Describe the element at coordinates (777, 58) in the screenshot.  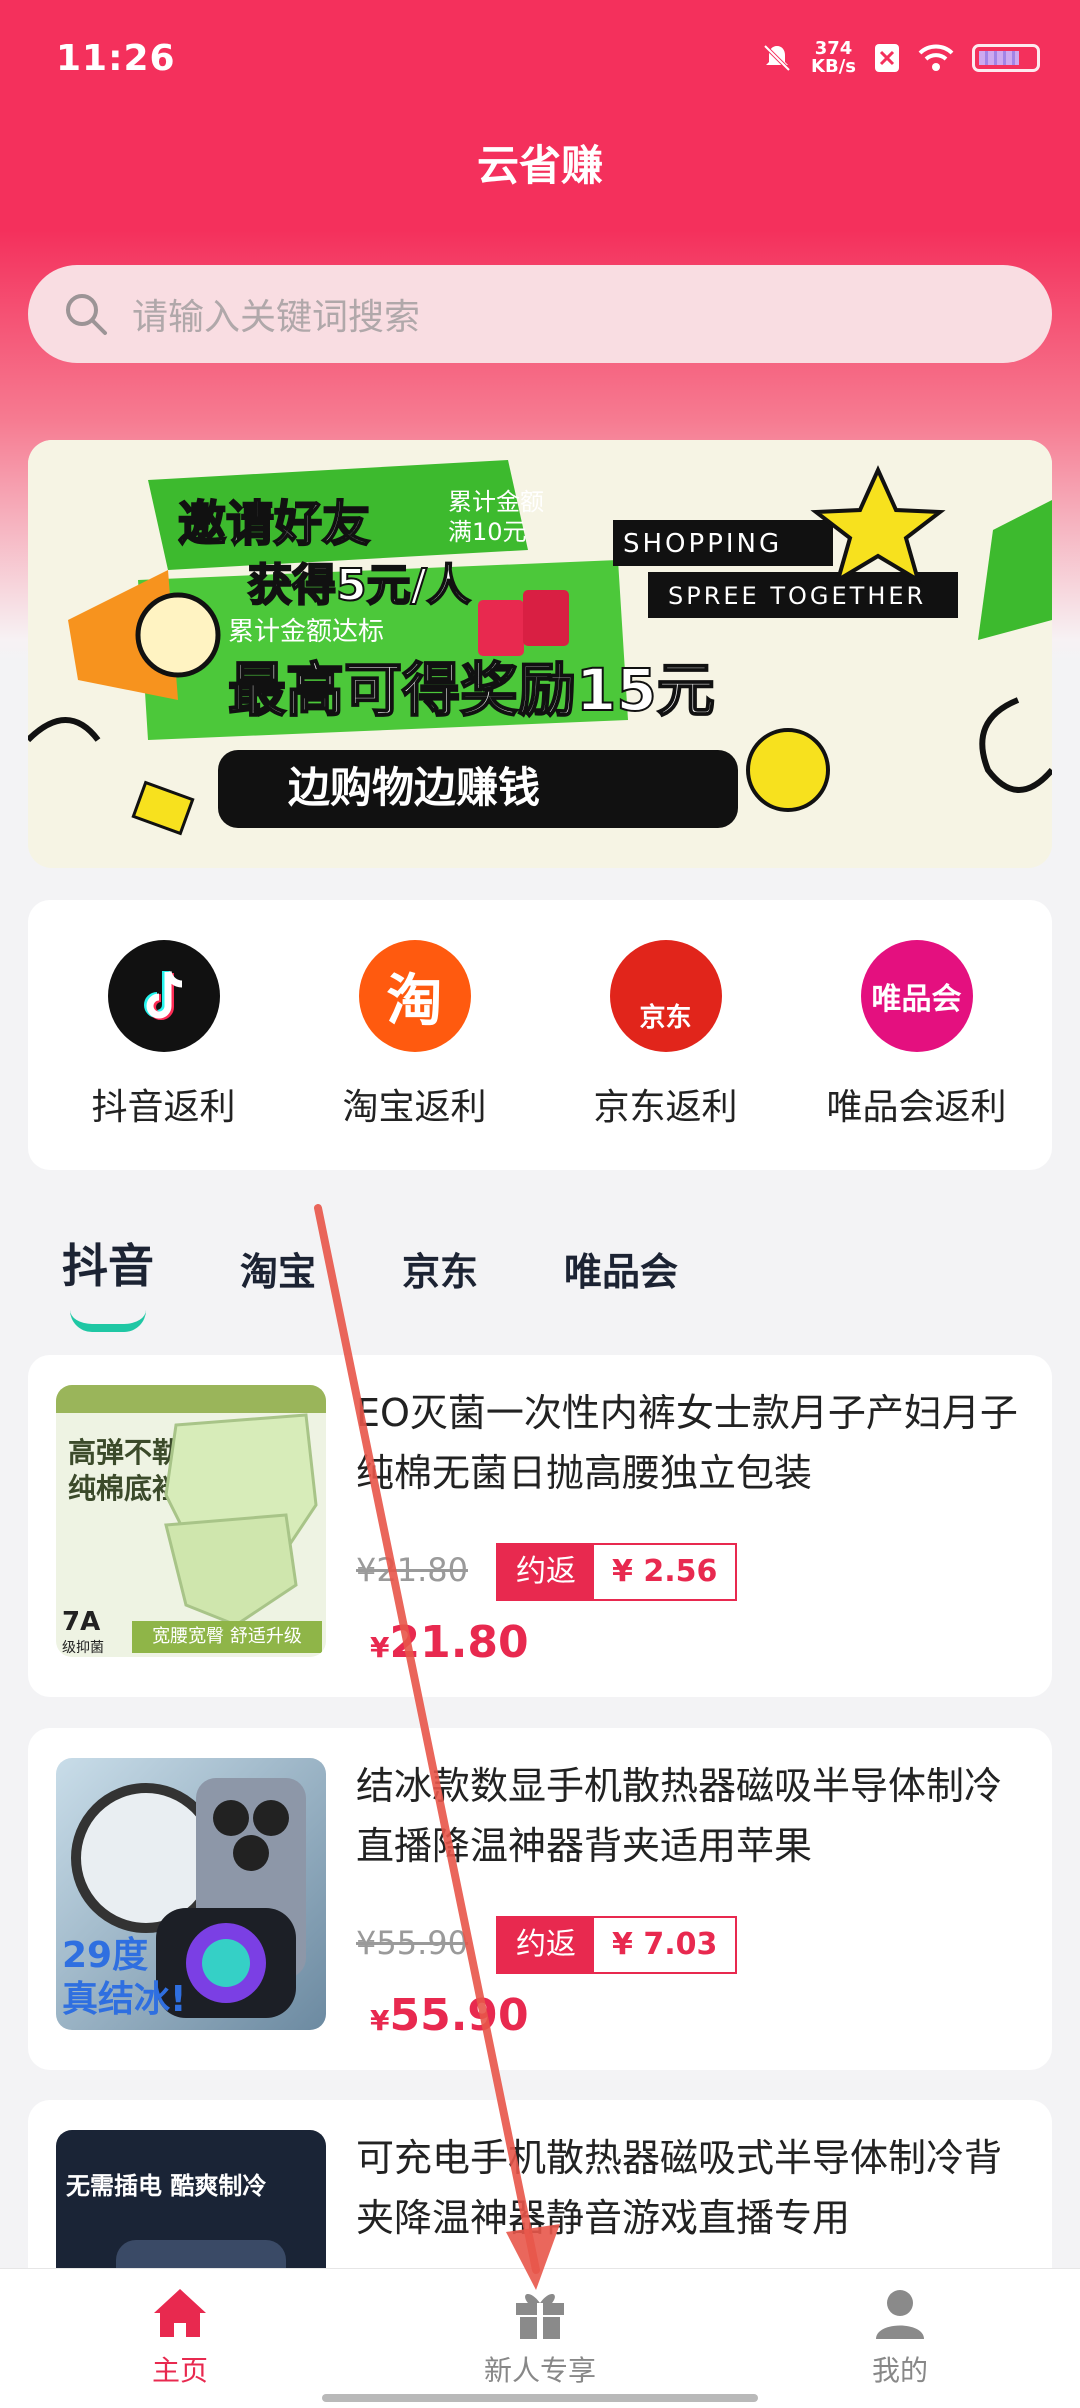
I see `mute-bell-icon` at that location.